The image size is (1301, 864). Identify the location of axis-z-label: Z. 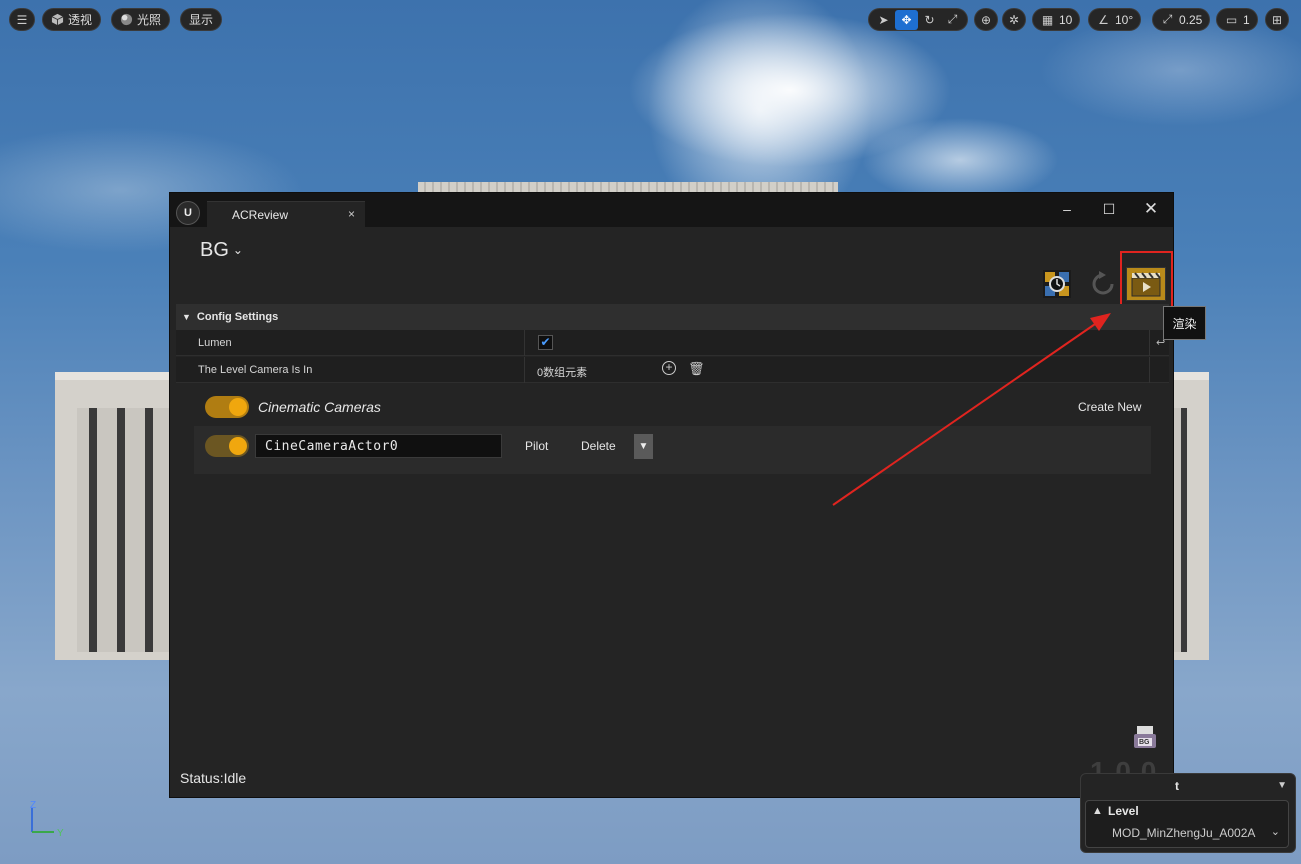
(33, 805).